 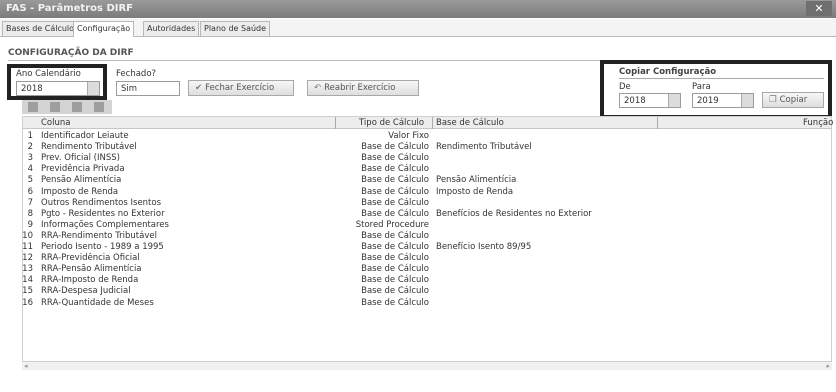 What do you see at coordinates (27, 280) in the screenshot?
I see `cell-num: 14` at bounding box center [27, 280].